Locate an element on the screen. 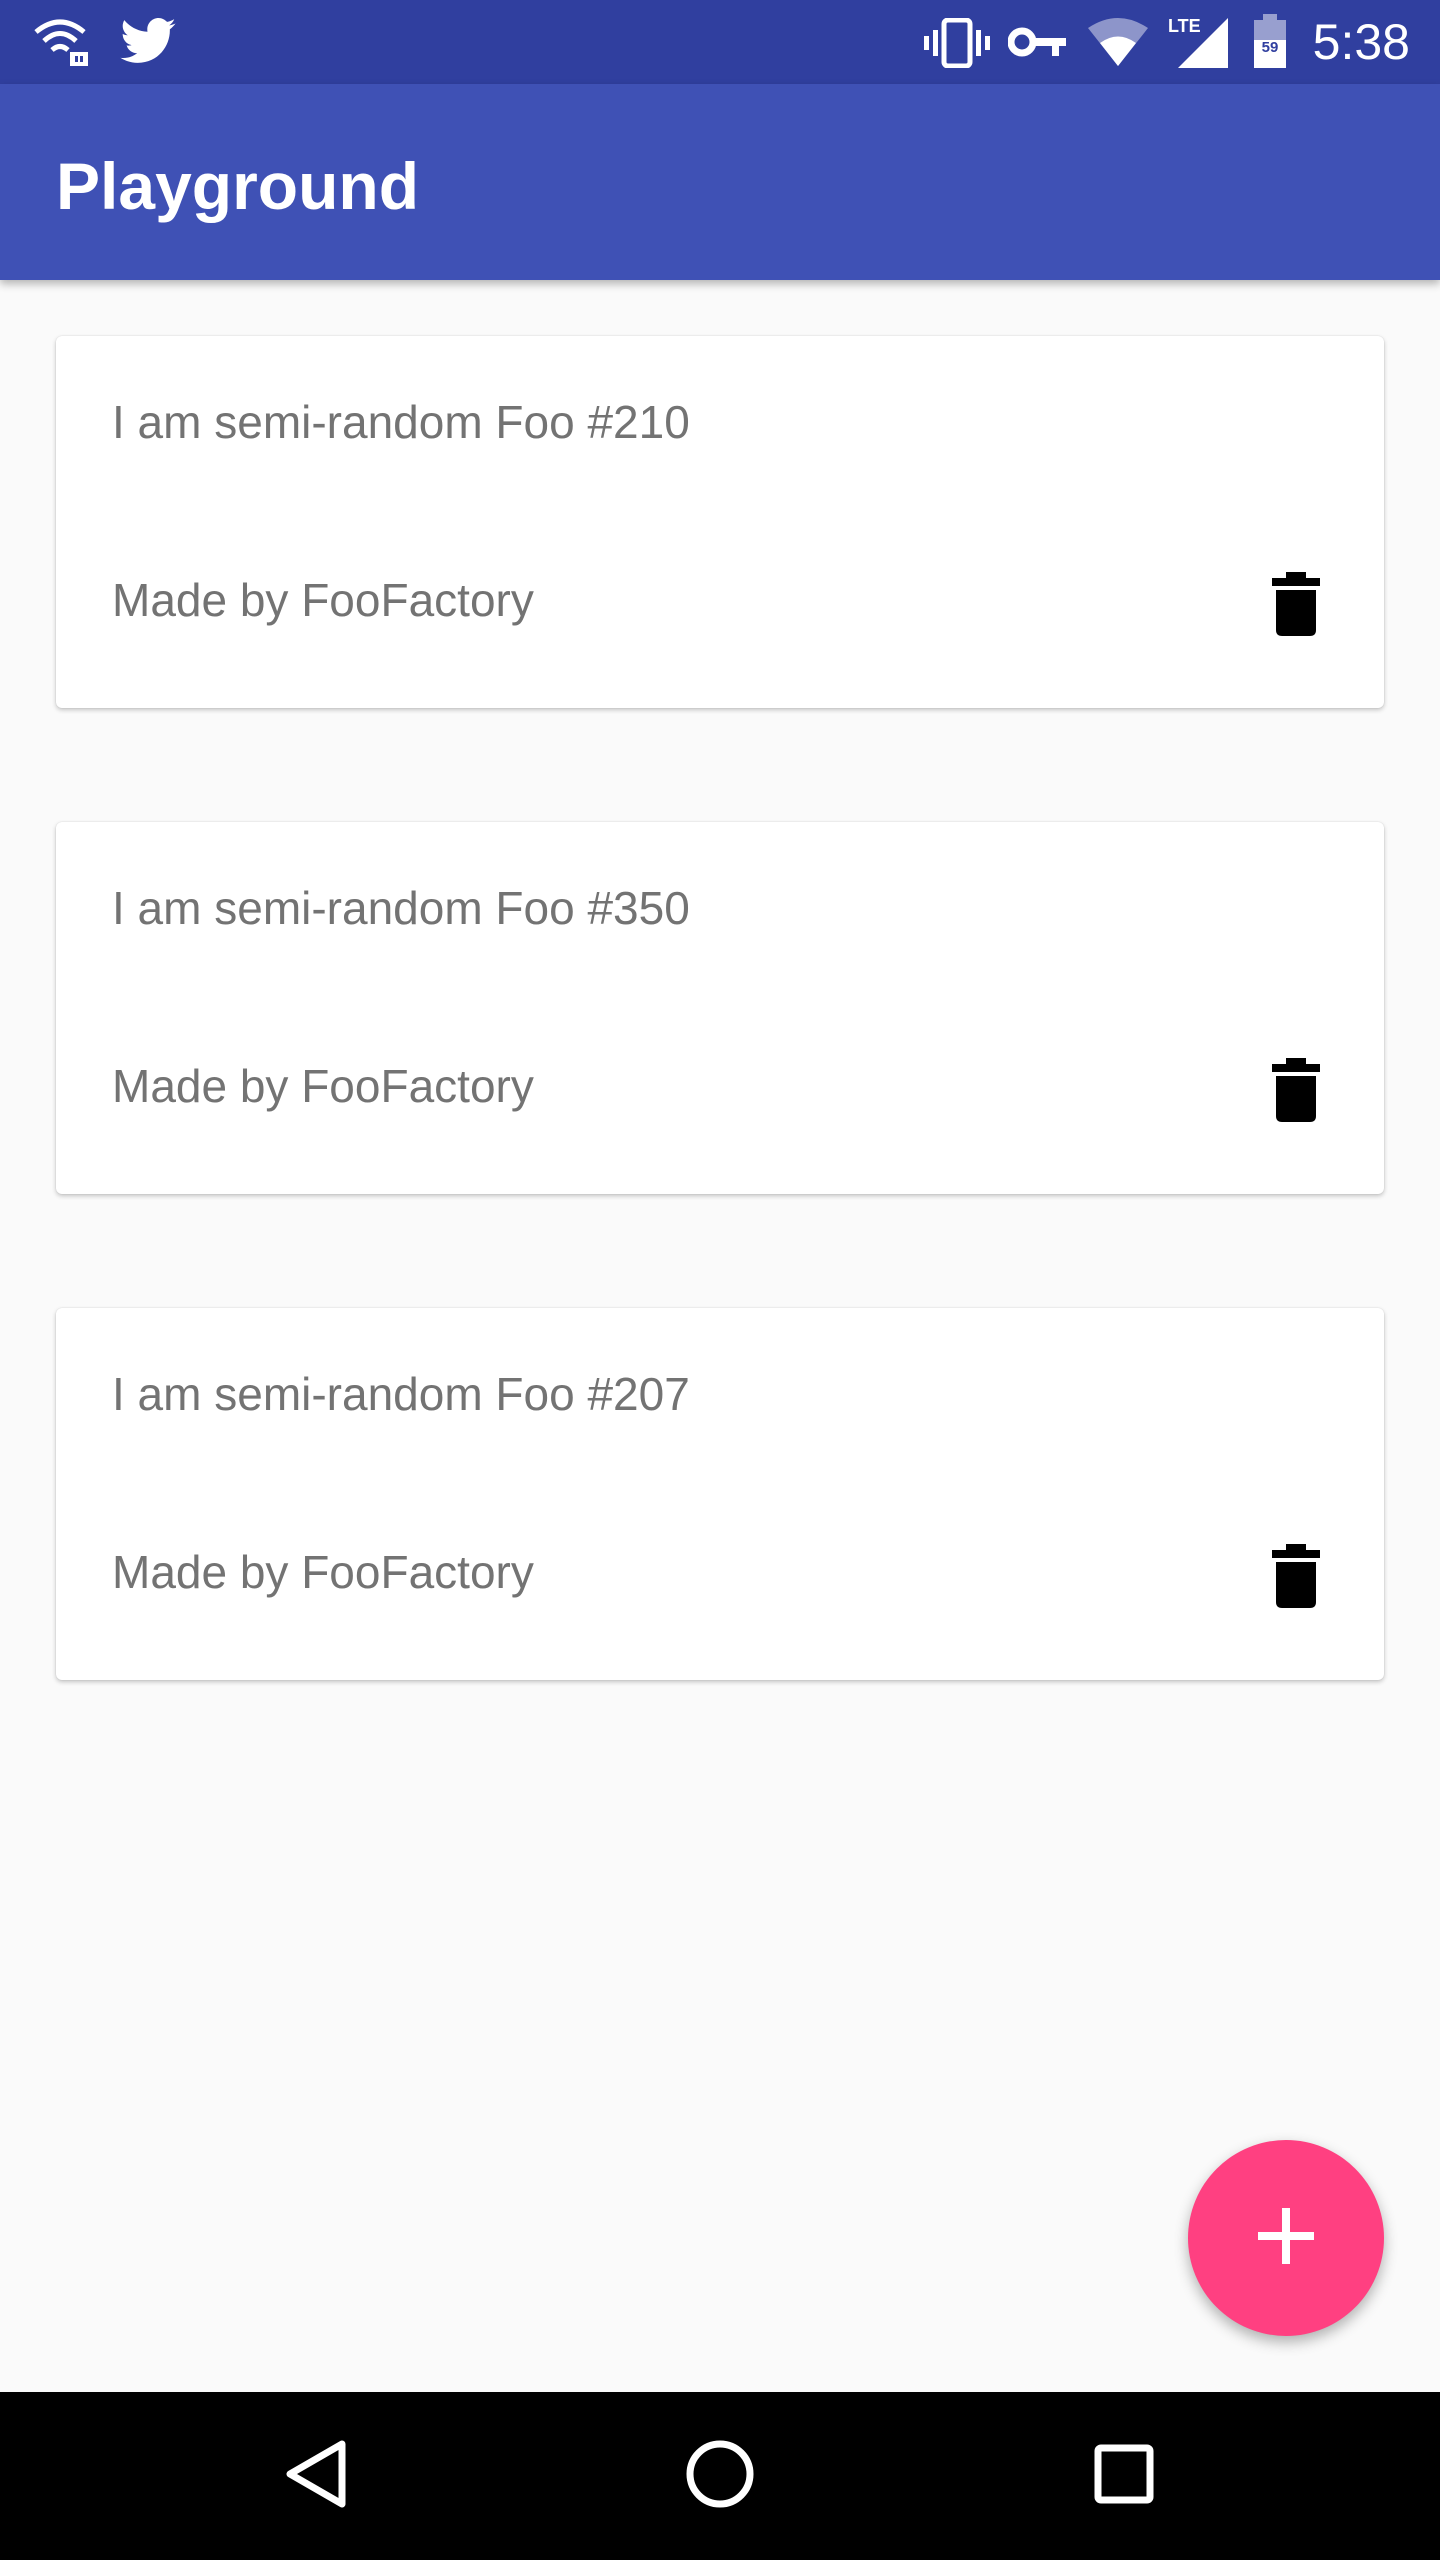 The image size is (1440, 2560). svg-text: 59 is located at coordinates (1270, 47).